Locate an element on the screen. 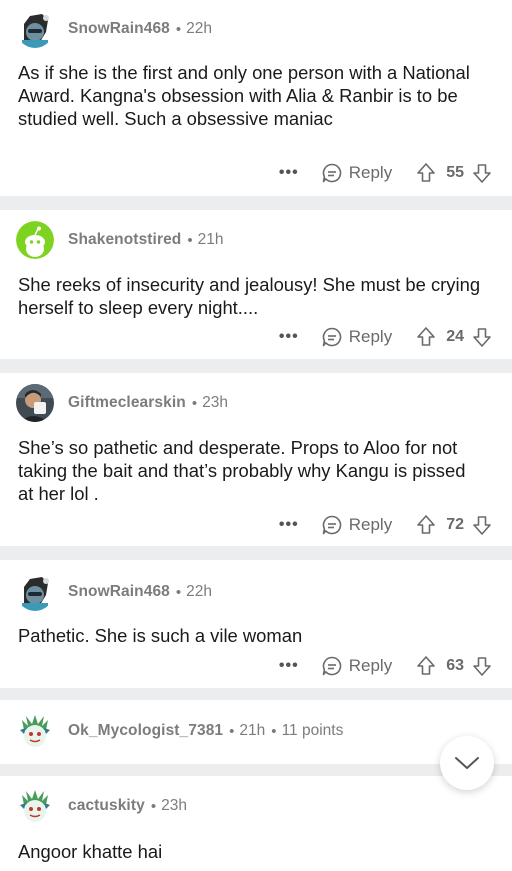 The image size is (512, 871). vote-controls: 72 is located at coordinates (454, 525).